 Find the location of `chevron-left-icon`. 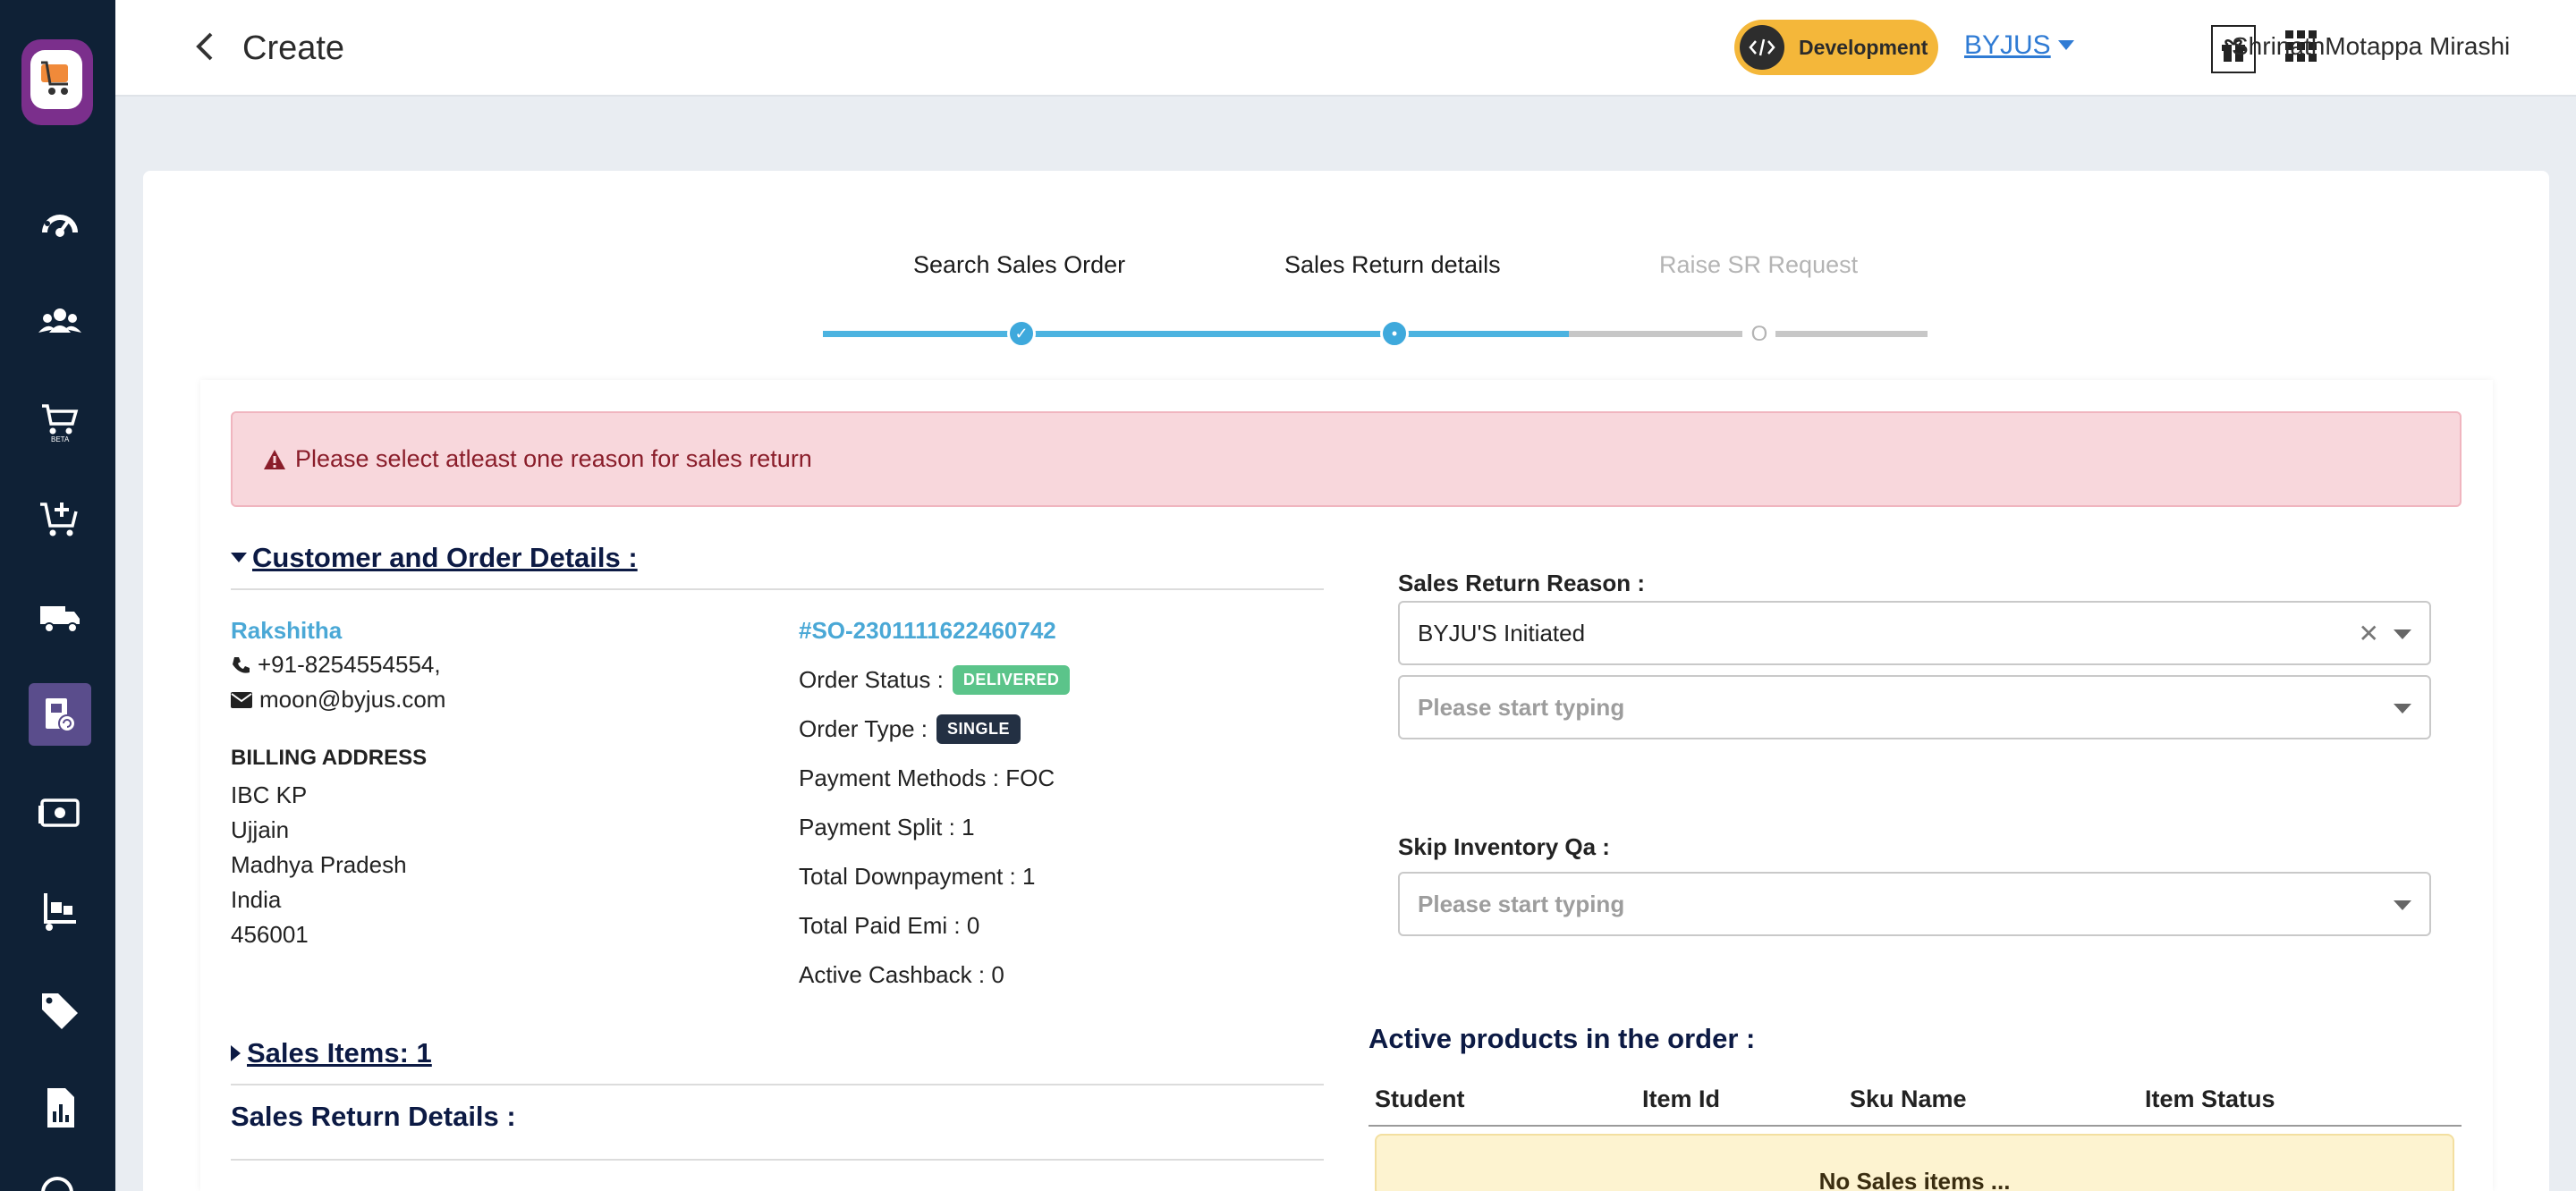

chevron-left-icon is located at coordinates (204, 46).